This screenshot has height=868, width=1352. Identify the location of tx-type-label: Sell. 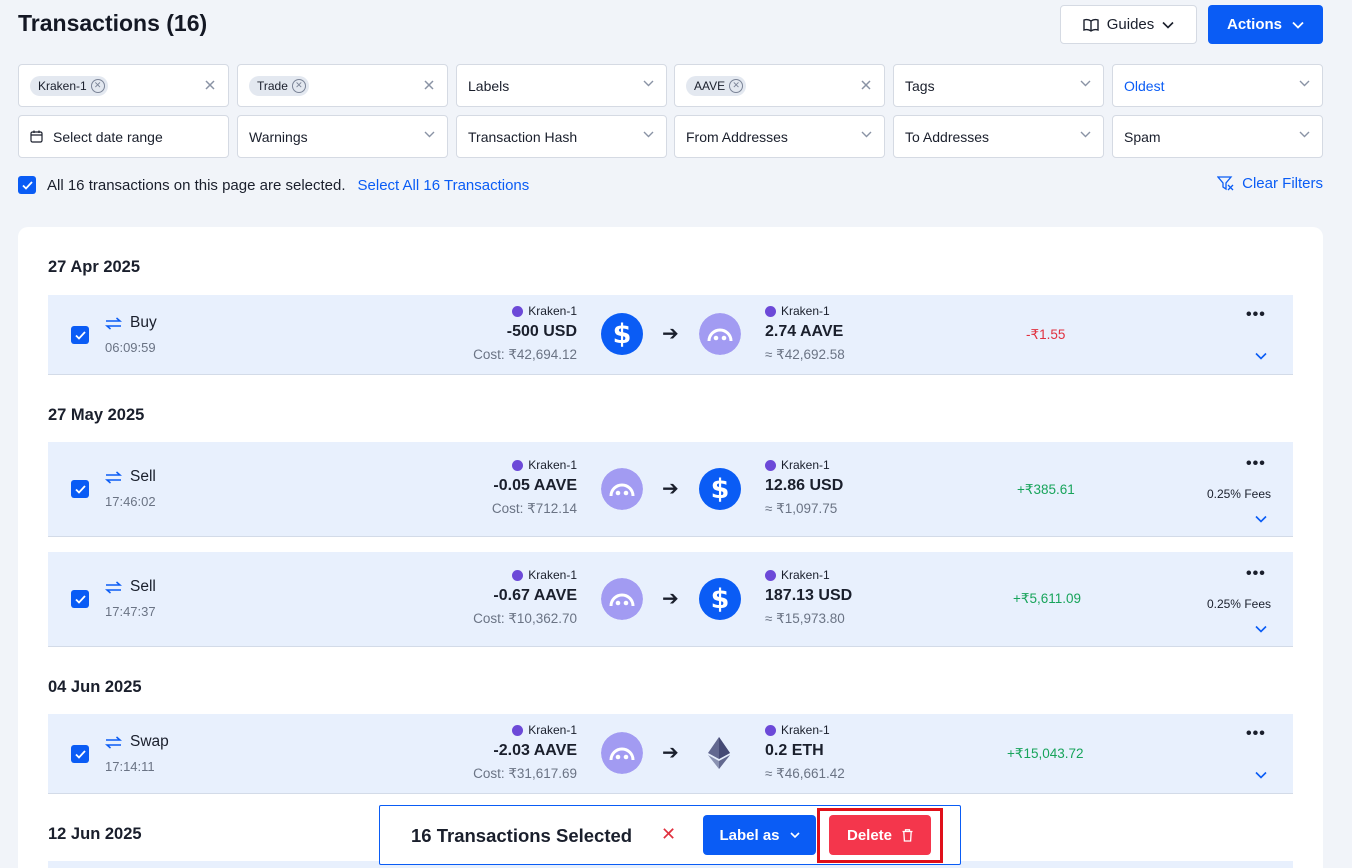
(143, 586).